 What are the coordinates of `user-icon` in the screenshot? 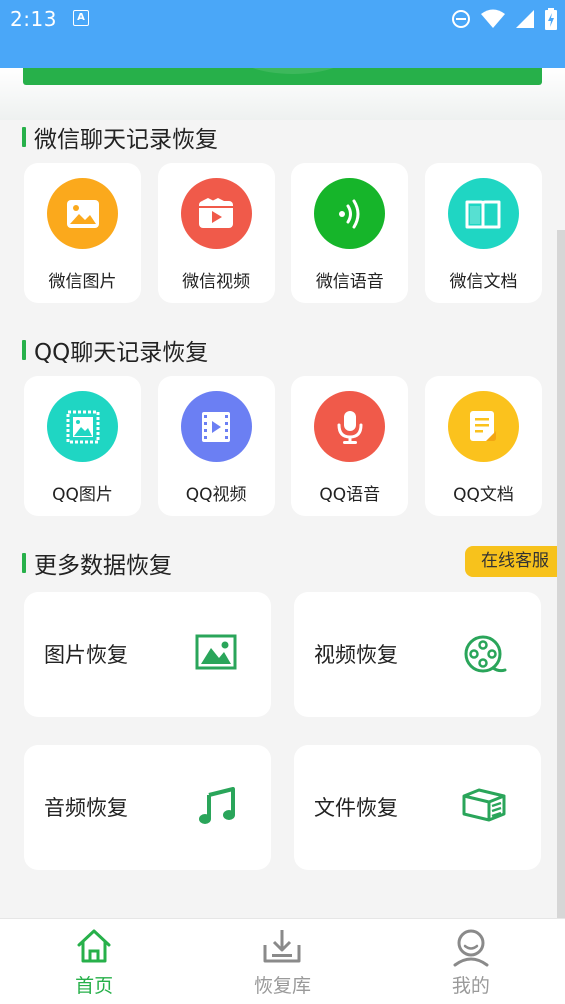 It's located at (471, 948).